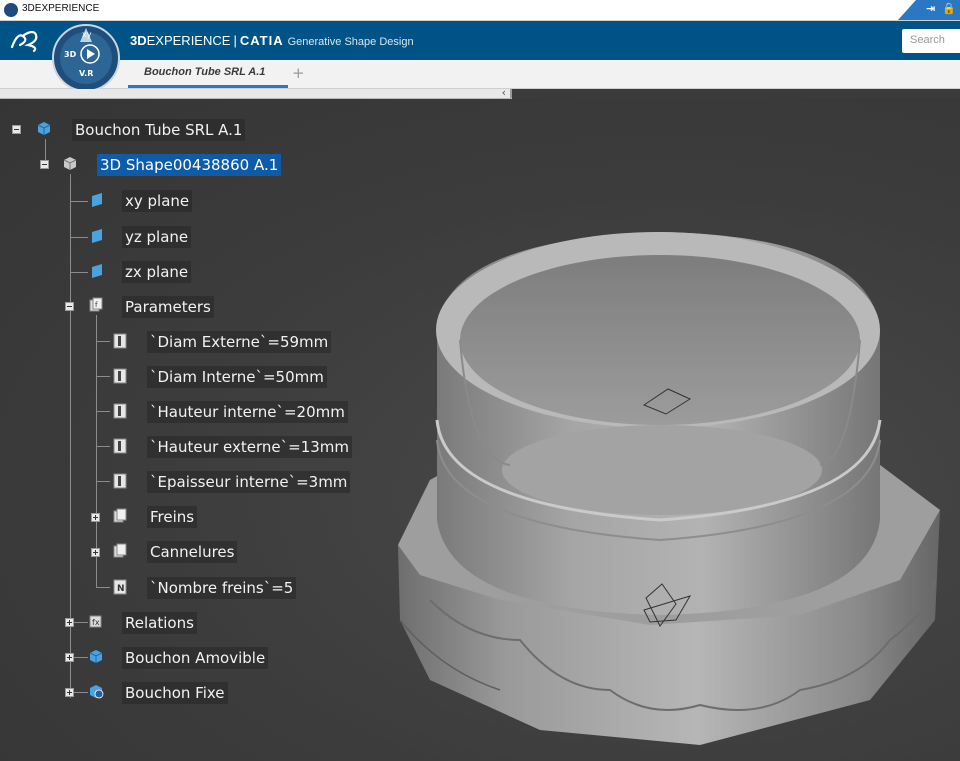 This screenshot has width=960, height=761. Describe the element at coordinates (25, 40) in the screenshot. I see `dassault-logo-icon` at that location.